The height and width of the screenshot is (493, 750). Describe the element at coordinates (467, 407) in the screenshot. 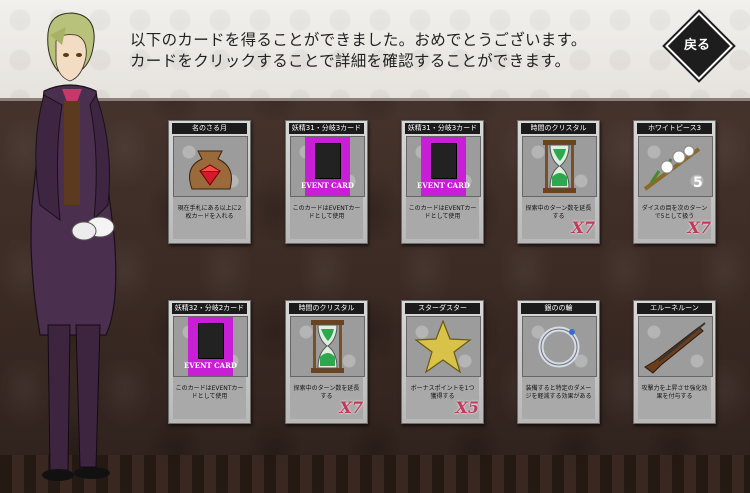

I see `card-quantity: X5` at that location.